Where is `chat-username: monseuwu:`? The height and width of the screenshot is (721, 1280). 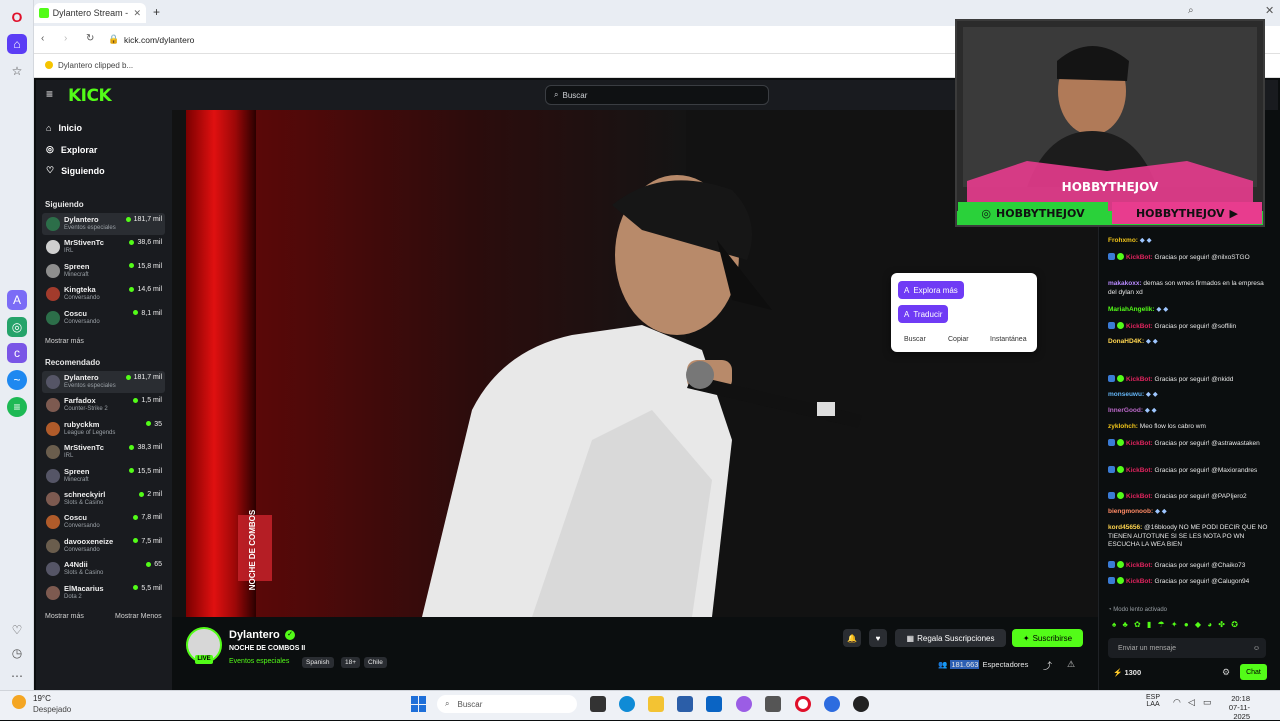
chat-username: monseuwu: is located at coordinates (1127, 394).